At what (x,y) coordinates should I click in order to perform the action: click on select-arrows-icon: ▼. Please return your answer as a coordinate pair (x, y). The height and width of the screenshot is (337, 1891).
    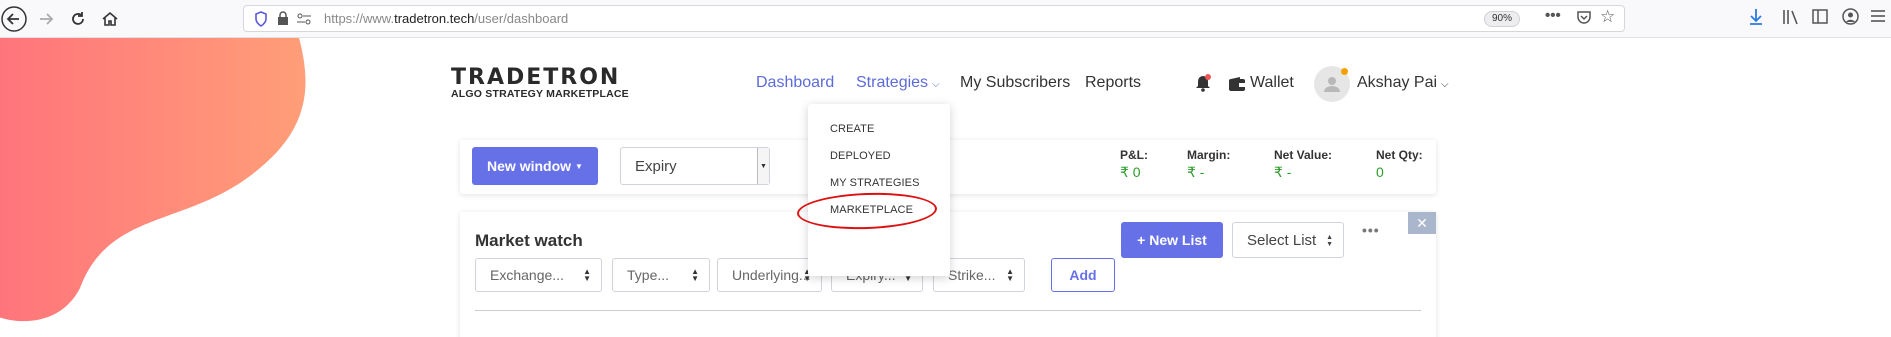
    Looking at the image, I should click on (763, 166).